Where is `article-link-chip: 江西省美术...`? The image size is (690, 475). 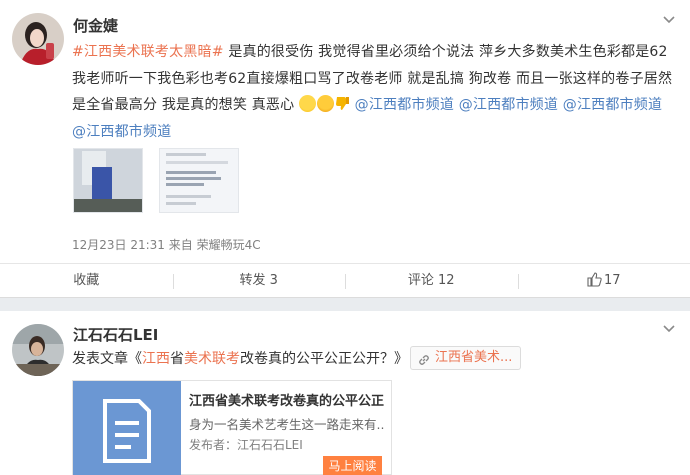 article-link-chip: 江西省美术... is located at coordinates (466, 358).